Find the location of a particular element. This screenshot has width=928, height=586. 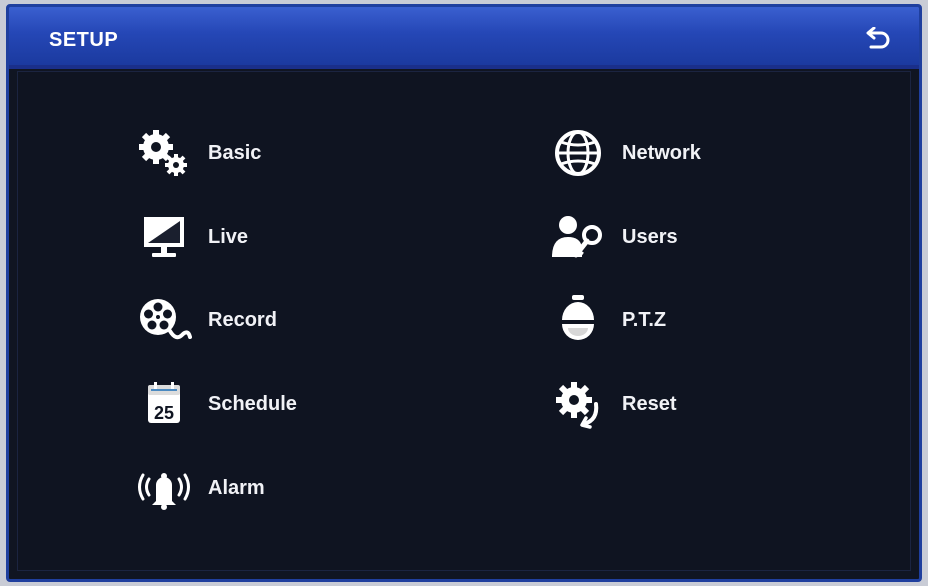

gears-icon is located at coordinates (164, 153).